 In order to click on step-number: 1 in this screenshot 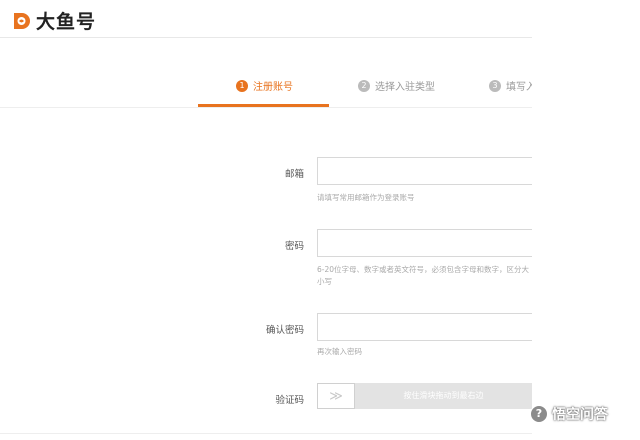, I will do `click(242, 85)`.